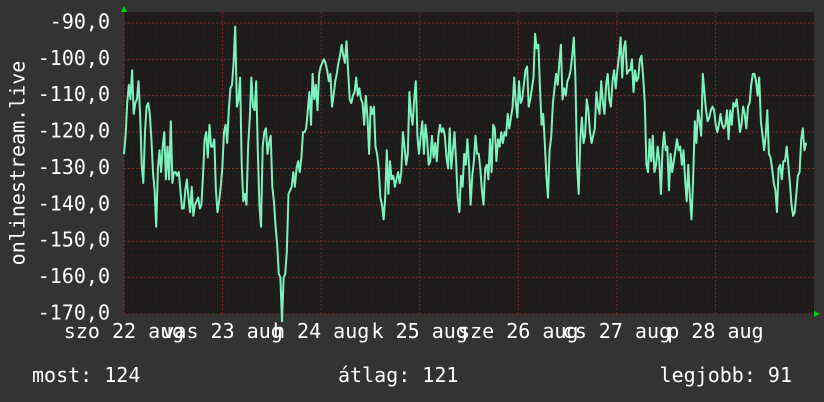 This screenshot has width=824, height=402. Describe the element at coordinates (18, 163) in the screenshot. I see `y-axis-label: onlinestream.live` at that location.